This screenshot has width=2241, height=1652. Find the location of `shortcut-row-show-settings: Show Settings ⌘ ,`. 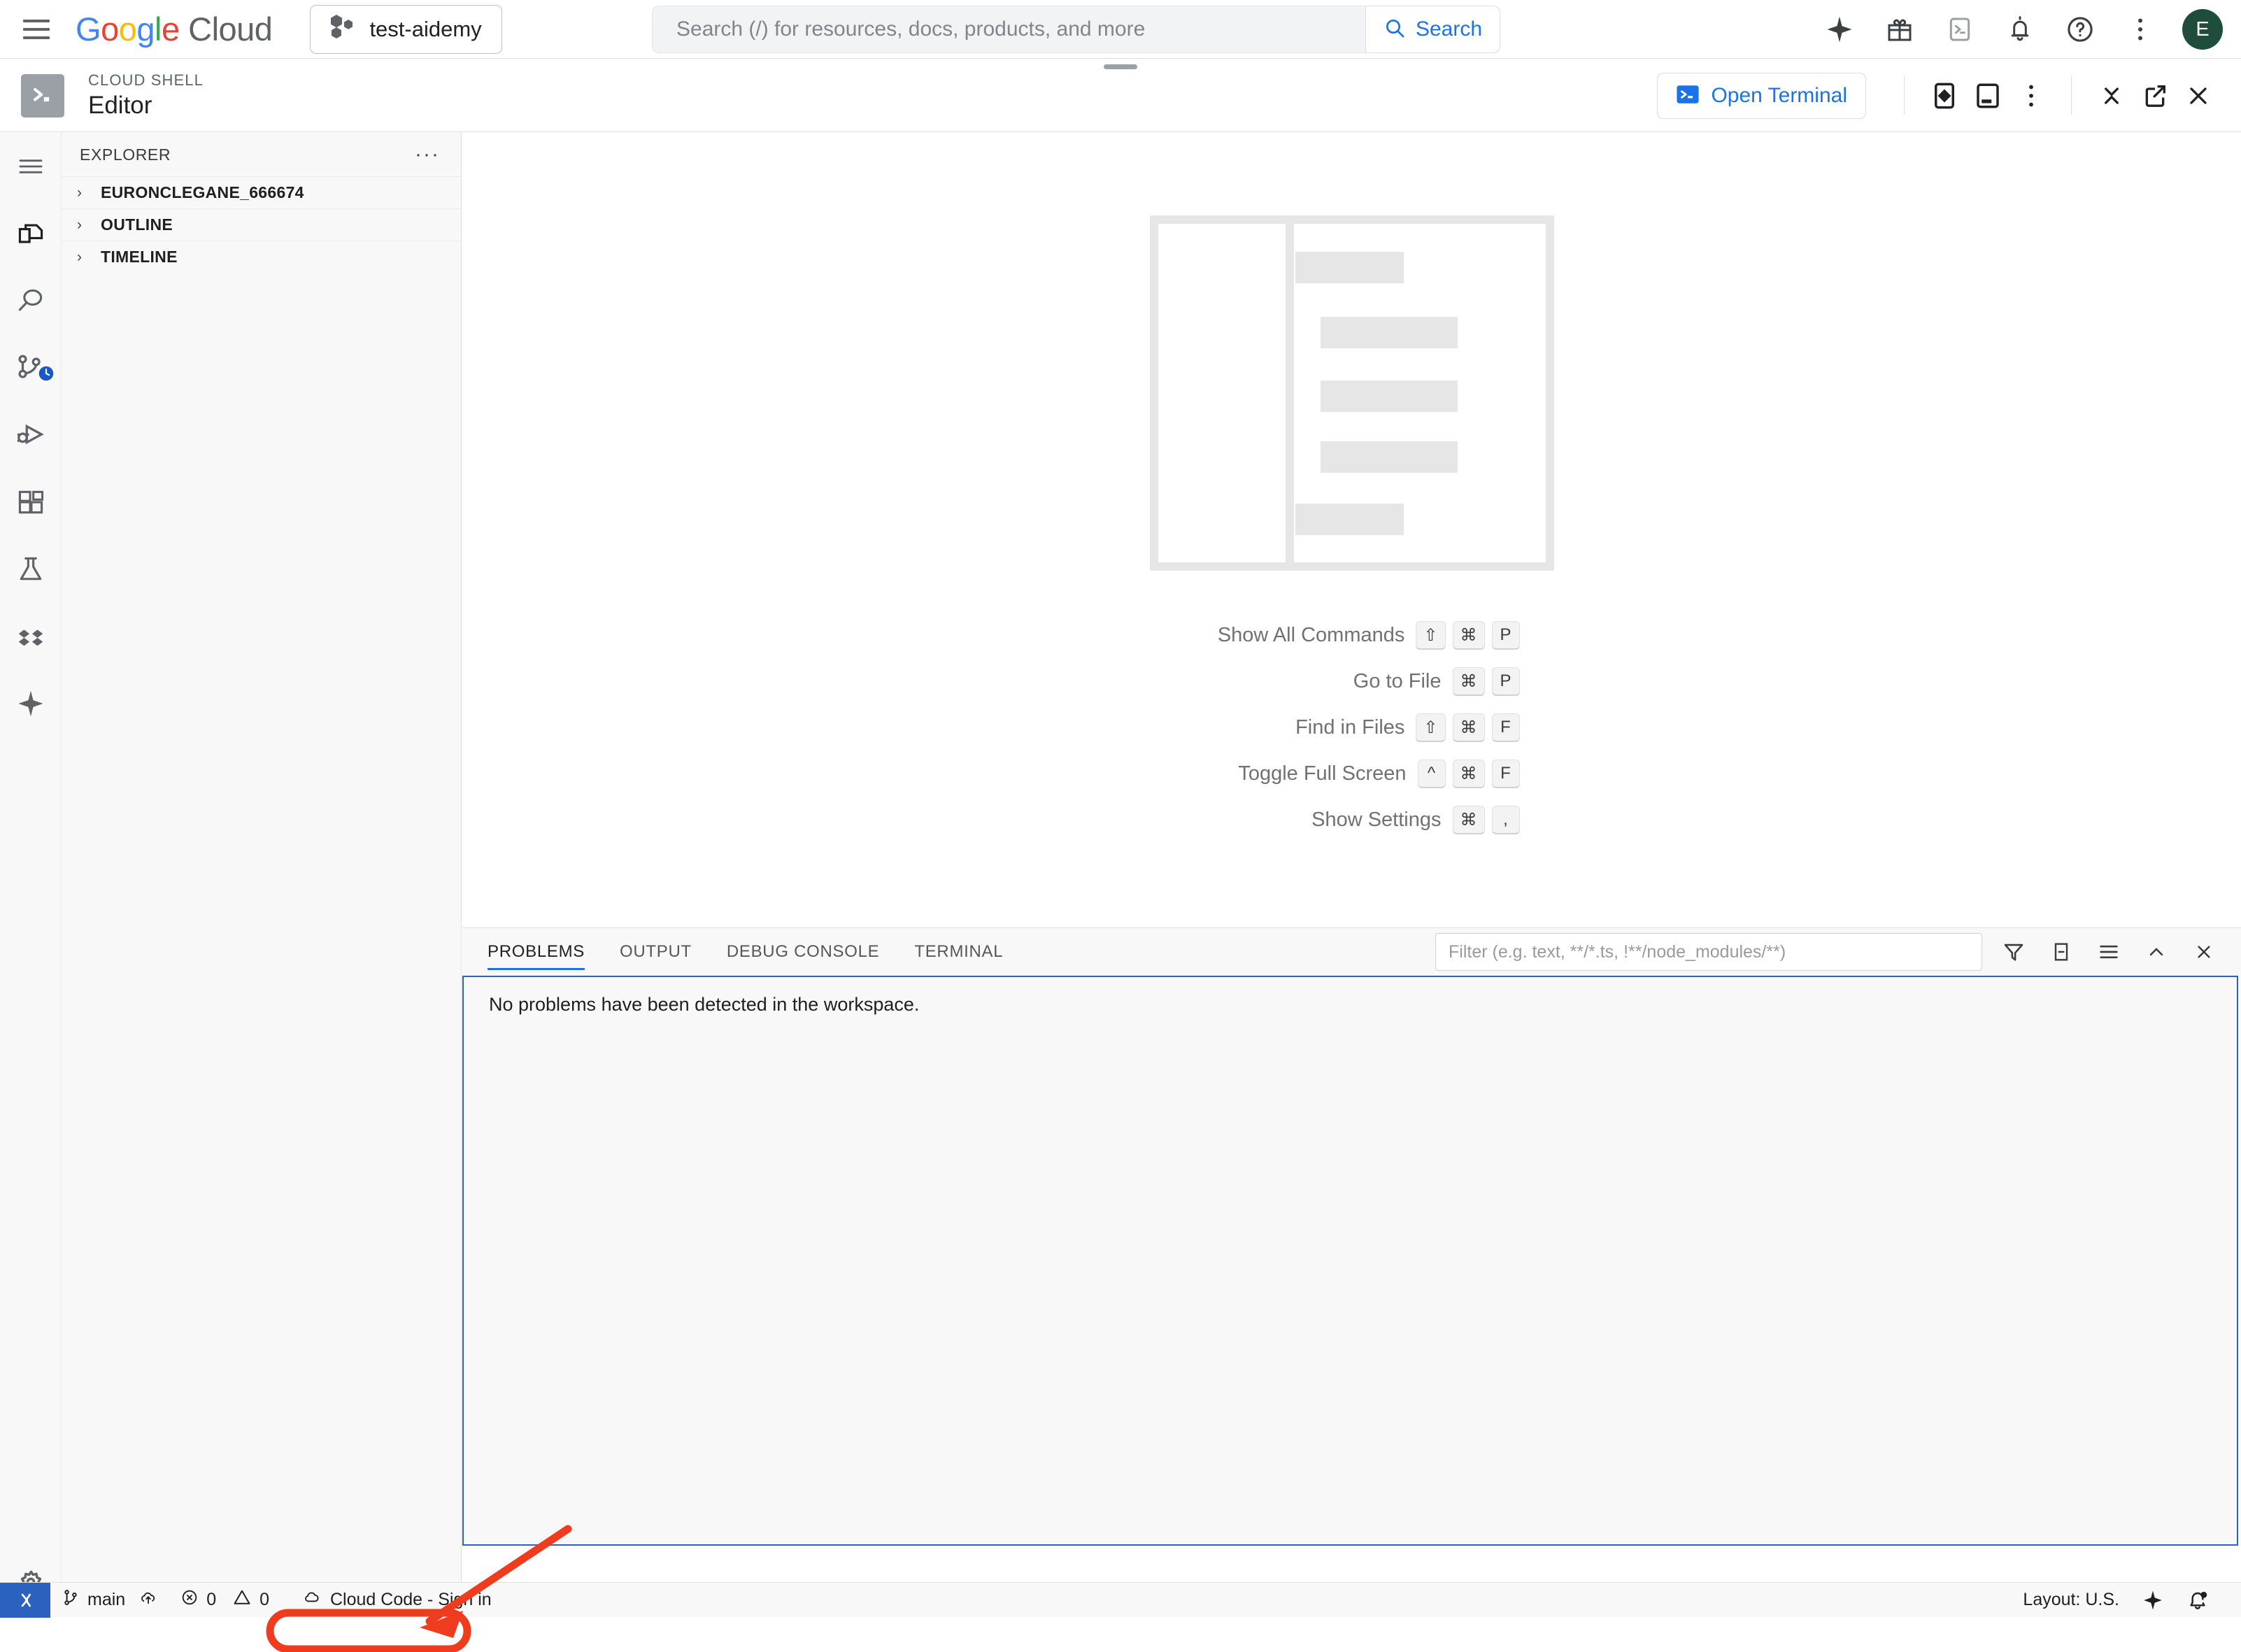

shortcut-row-show-settings: Show Settings ⌘ , is located at coordinates (1352, 820).